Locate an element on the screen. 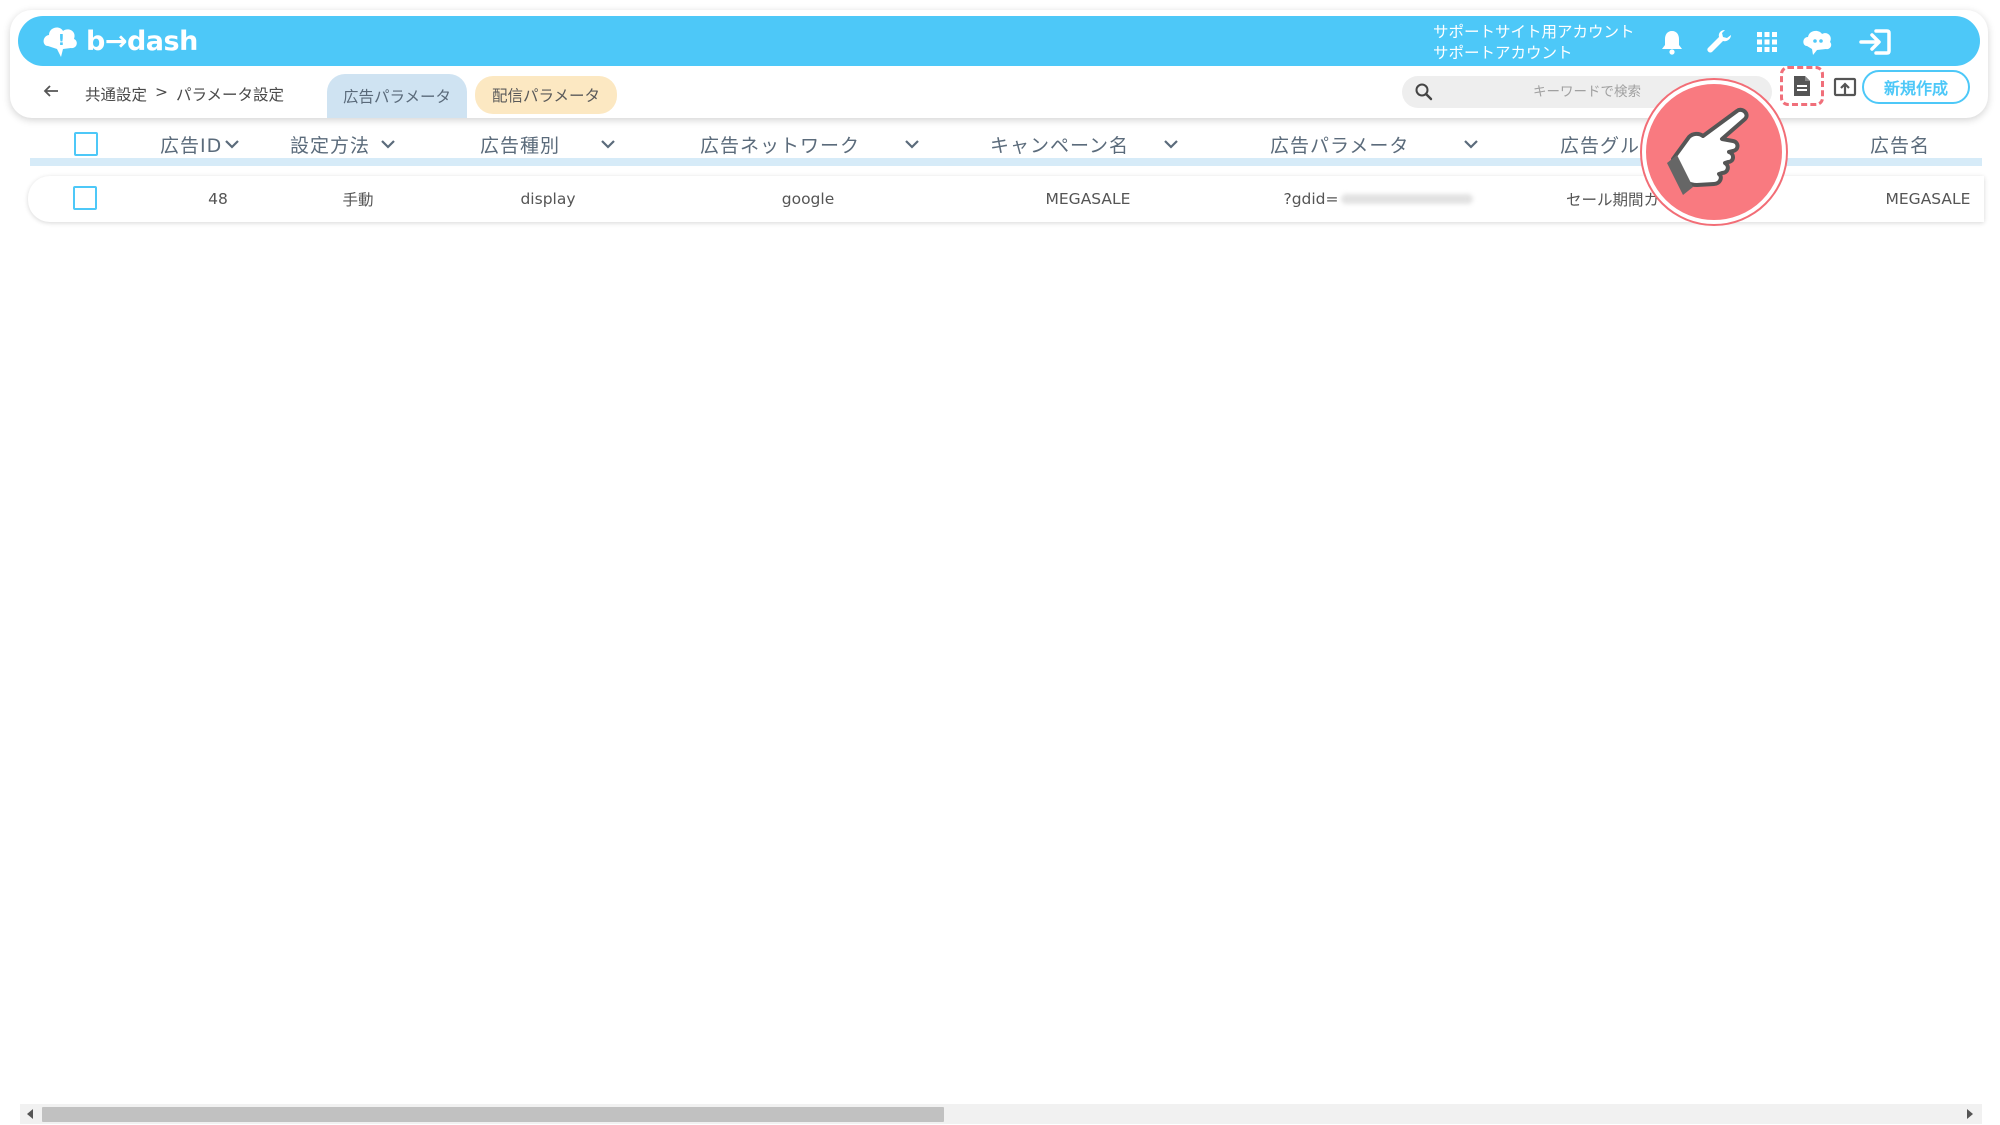 The image size is (2000, 1125). cell-ad-parameter-text: ?gdid= is located at coordinates (1311, 199).